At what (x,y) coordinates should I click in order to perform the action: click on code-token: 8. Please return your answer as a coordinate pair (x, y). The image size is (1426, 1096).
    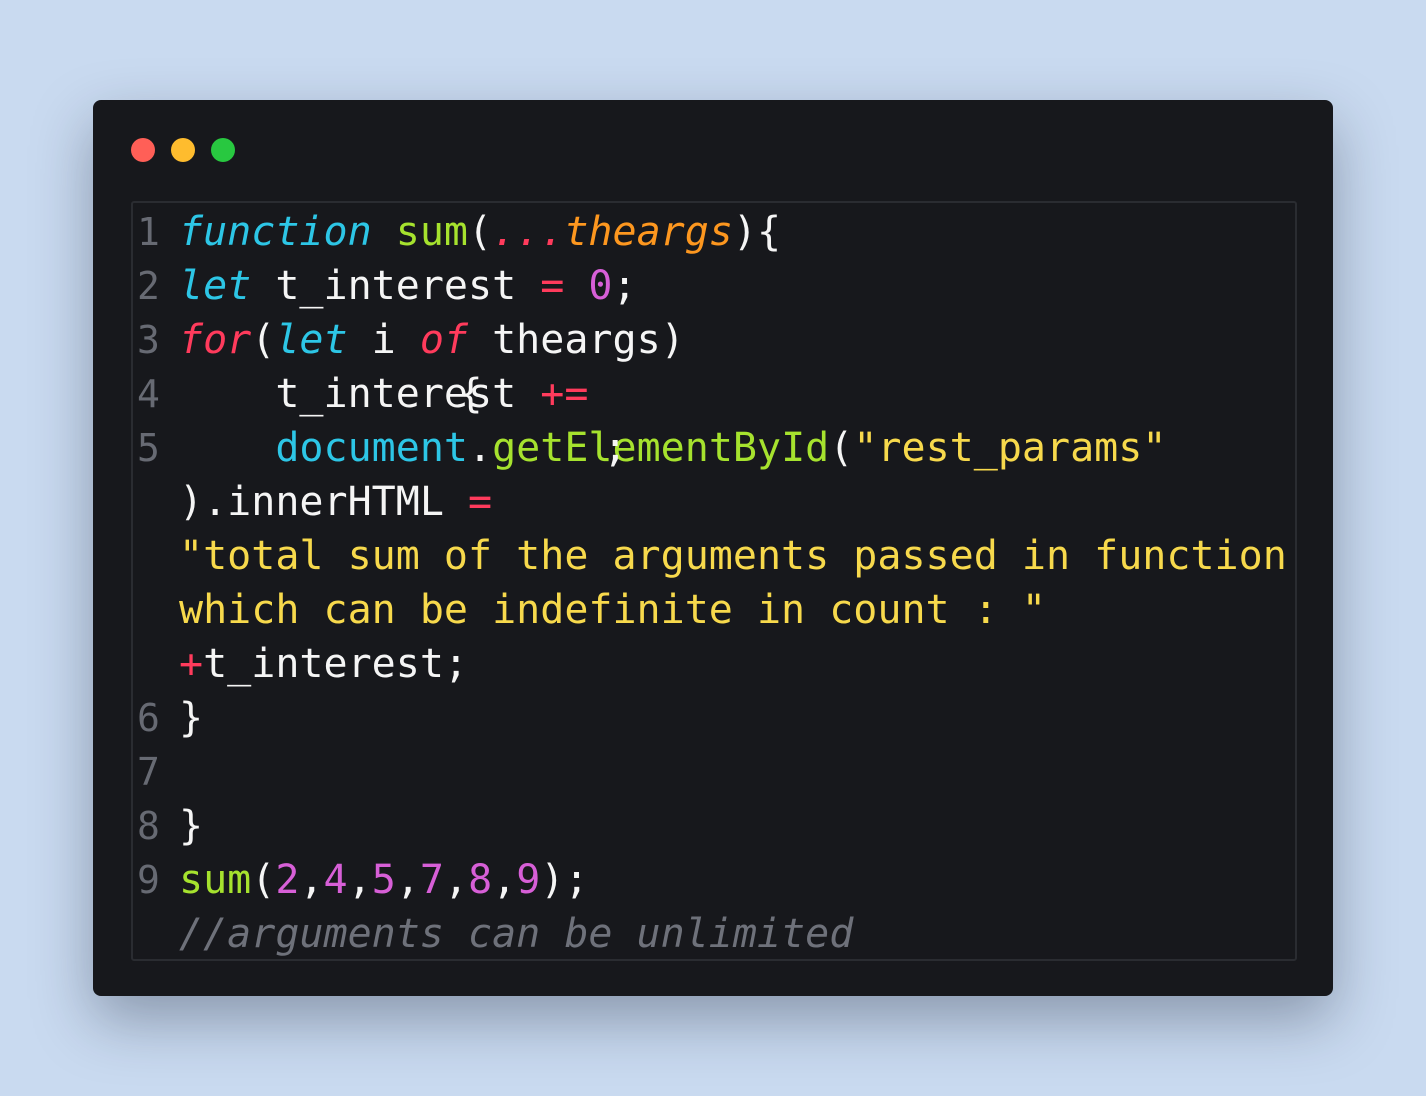
    Looking at the image, I should click on (480, 880).